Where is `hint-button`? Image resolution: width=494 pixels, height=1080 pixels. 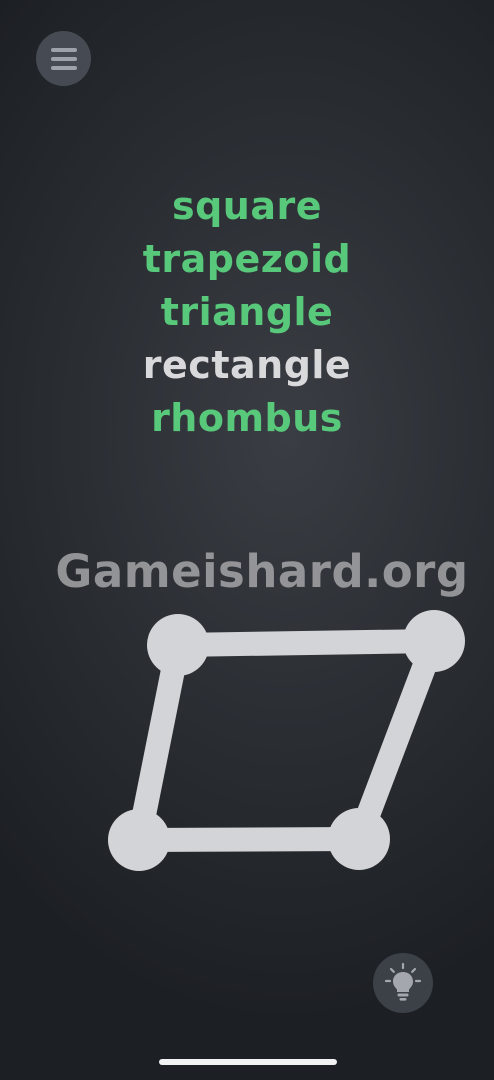 hint-button is located at coordinates (403, 983).